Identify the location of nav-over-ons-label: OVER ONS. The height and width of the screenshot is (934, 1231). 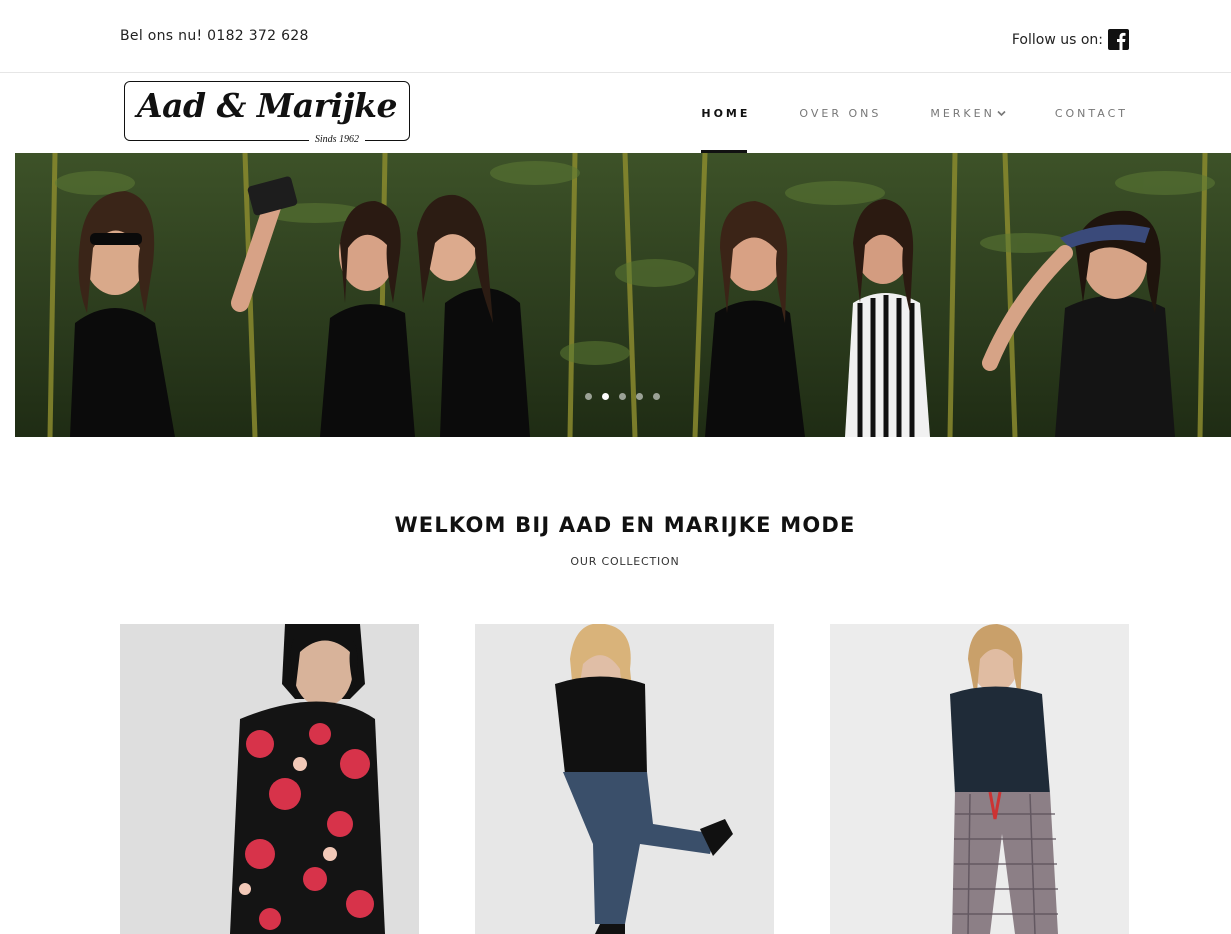
(840, 113).